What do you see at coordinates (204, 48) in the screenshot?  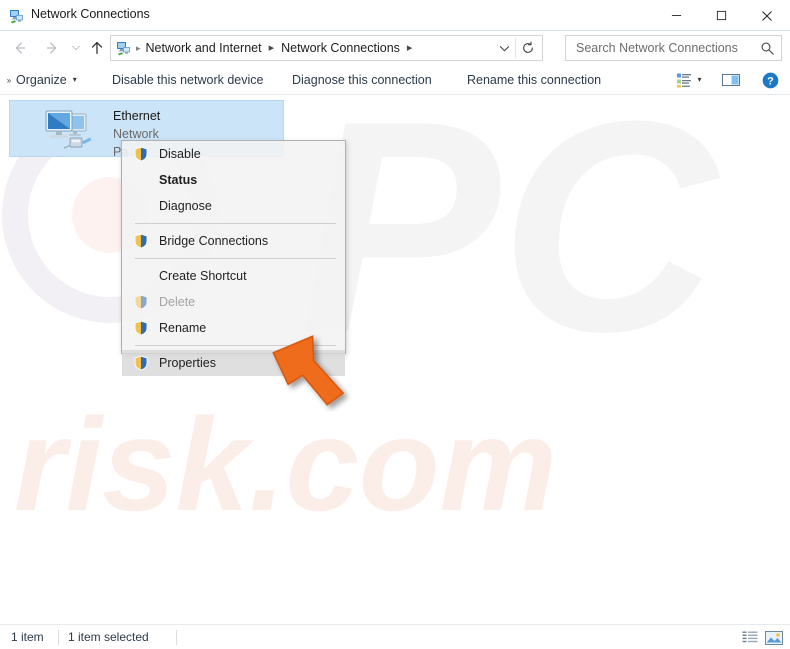 I see `breadcrumb-network-and-internet: Network and Internet` at bounding box center [204, 48].